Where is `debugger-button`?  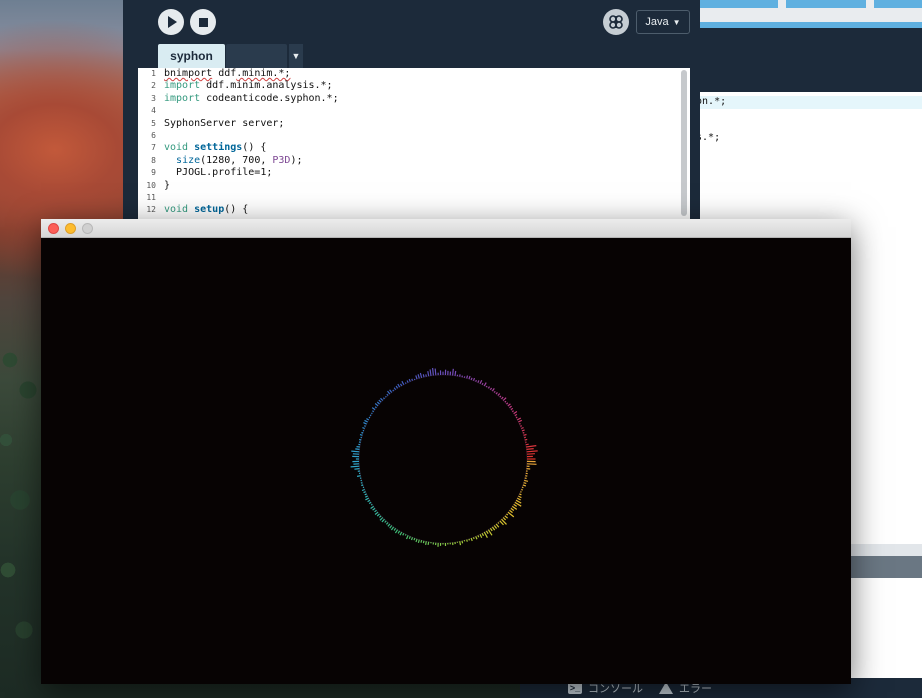 debugger-button is located at coordinates (616, 22).